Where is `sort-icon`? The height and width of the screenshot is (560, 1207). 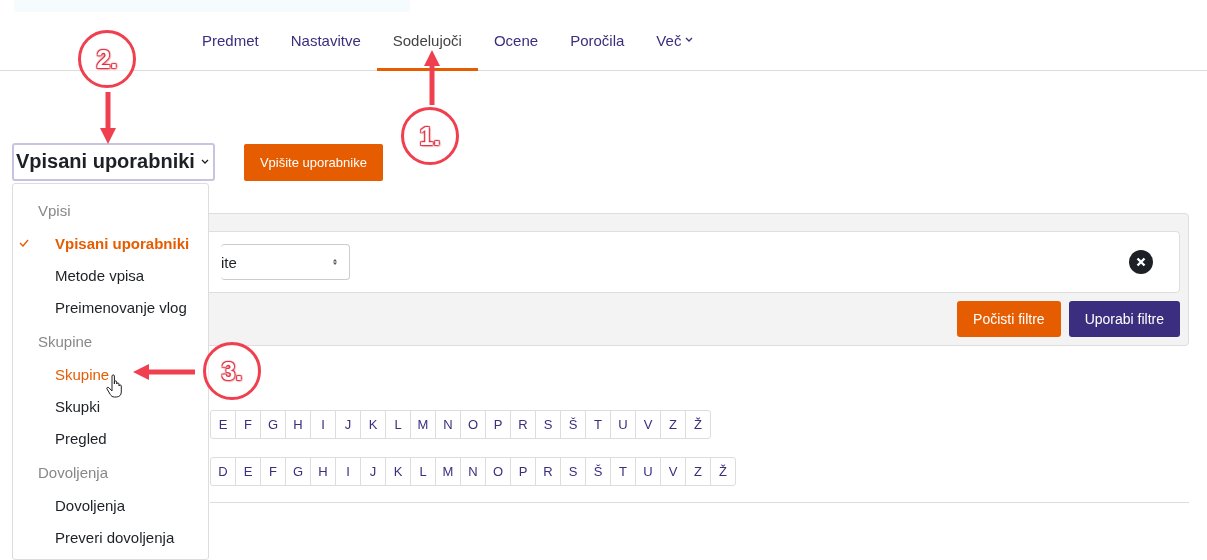 sort-icon is located at coordinates (335, 262).